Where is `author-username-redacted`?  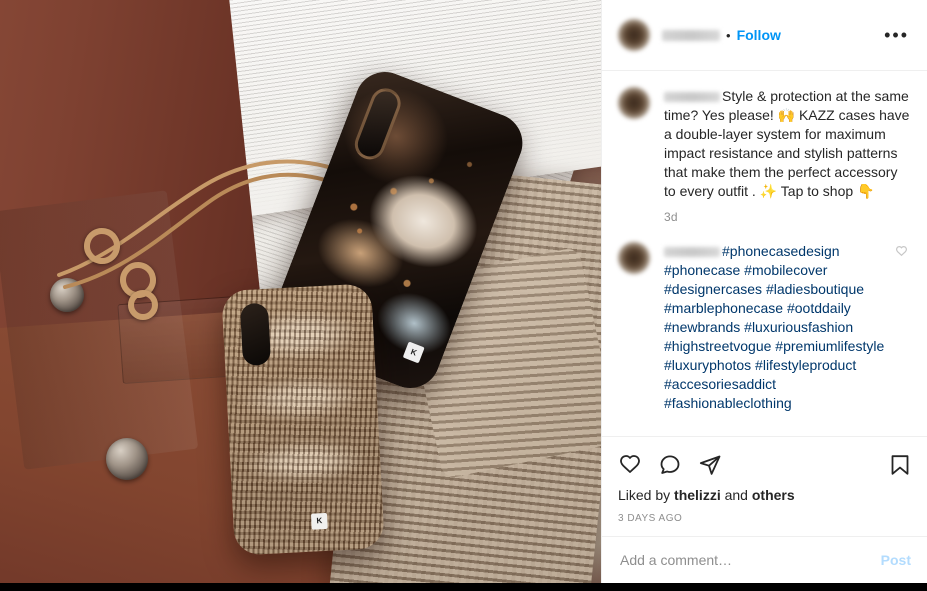
author-username-redacted is located at coordinates (691, 35).